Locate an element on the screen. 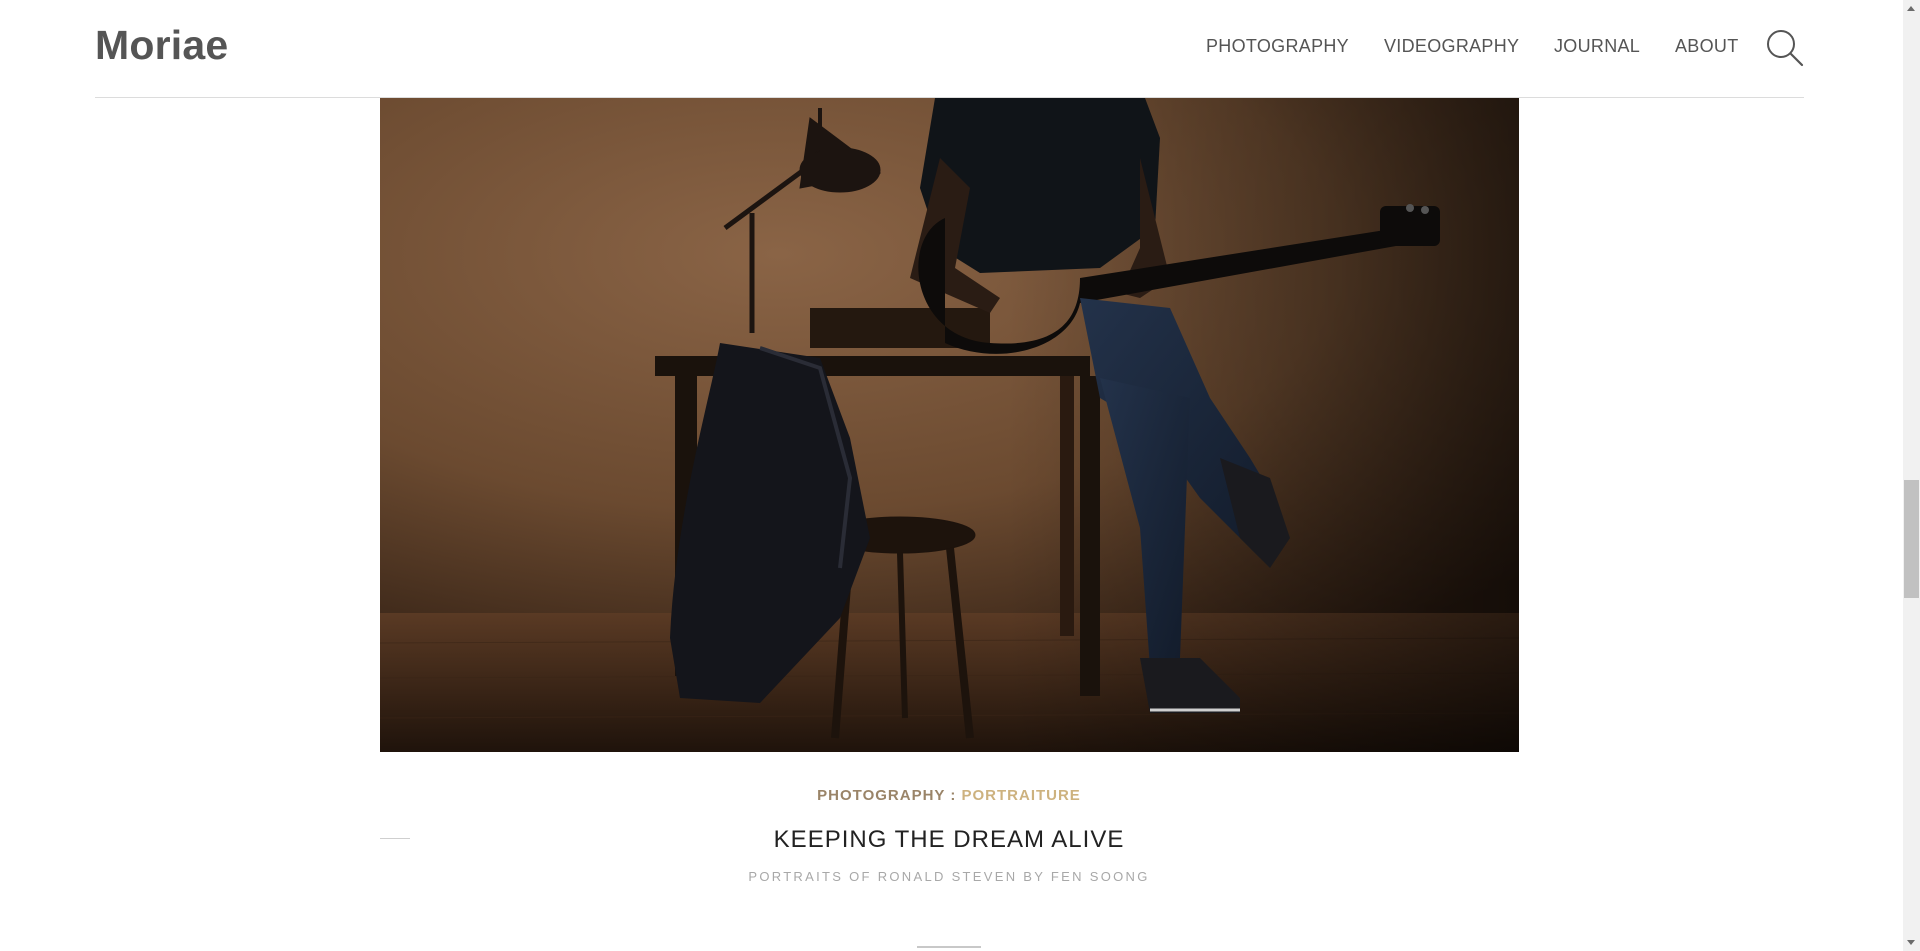 The image size is (1920, 951). scrollbar-thumb is located at coordinates (1911, 539).